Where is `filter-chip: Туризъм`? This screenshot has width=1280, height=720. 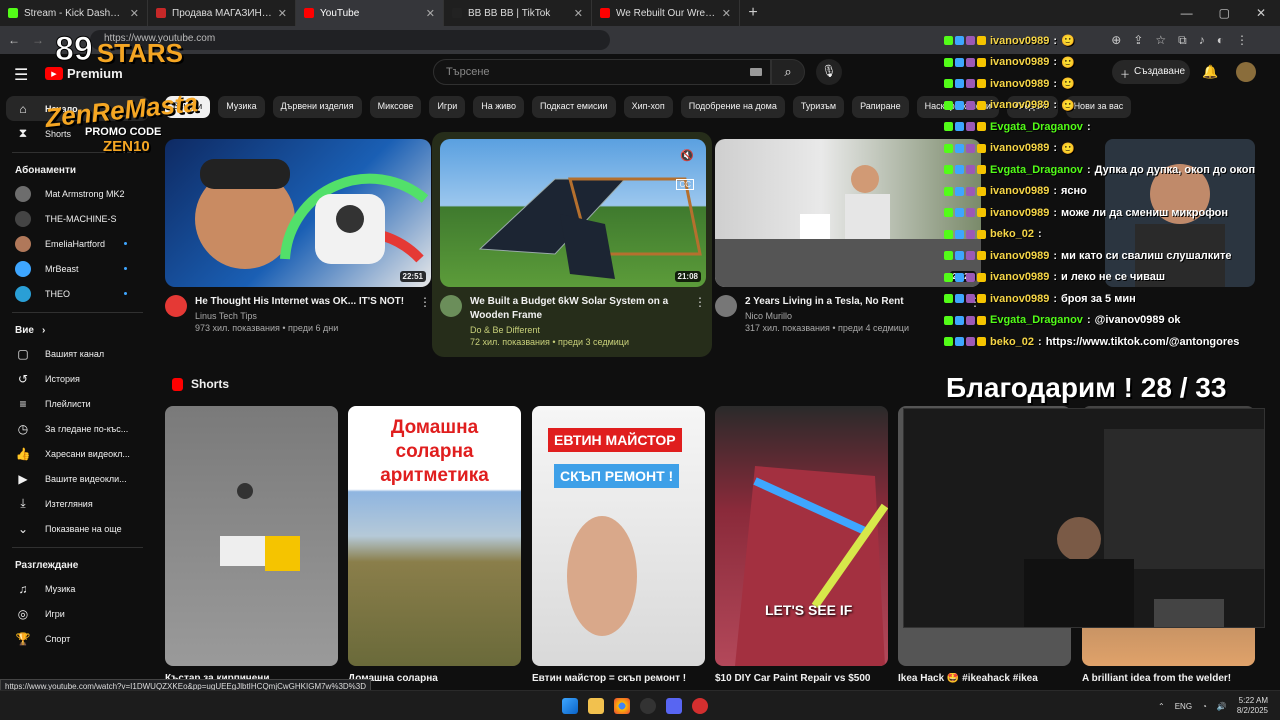 filter-chip: Туризъм is located at coordinates (818, 107).